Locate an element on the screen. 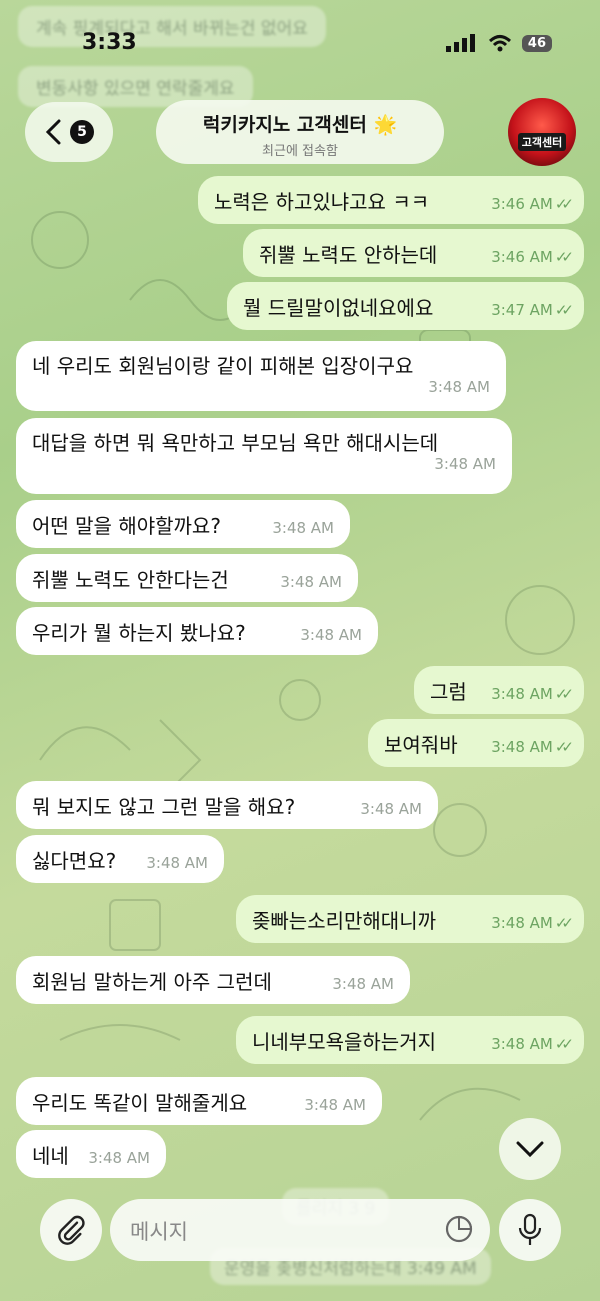 This screenshot has height=1301, width=600. status-bar: 3:33 46 is located at coordinates (300, 40).